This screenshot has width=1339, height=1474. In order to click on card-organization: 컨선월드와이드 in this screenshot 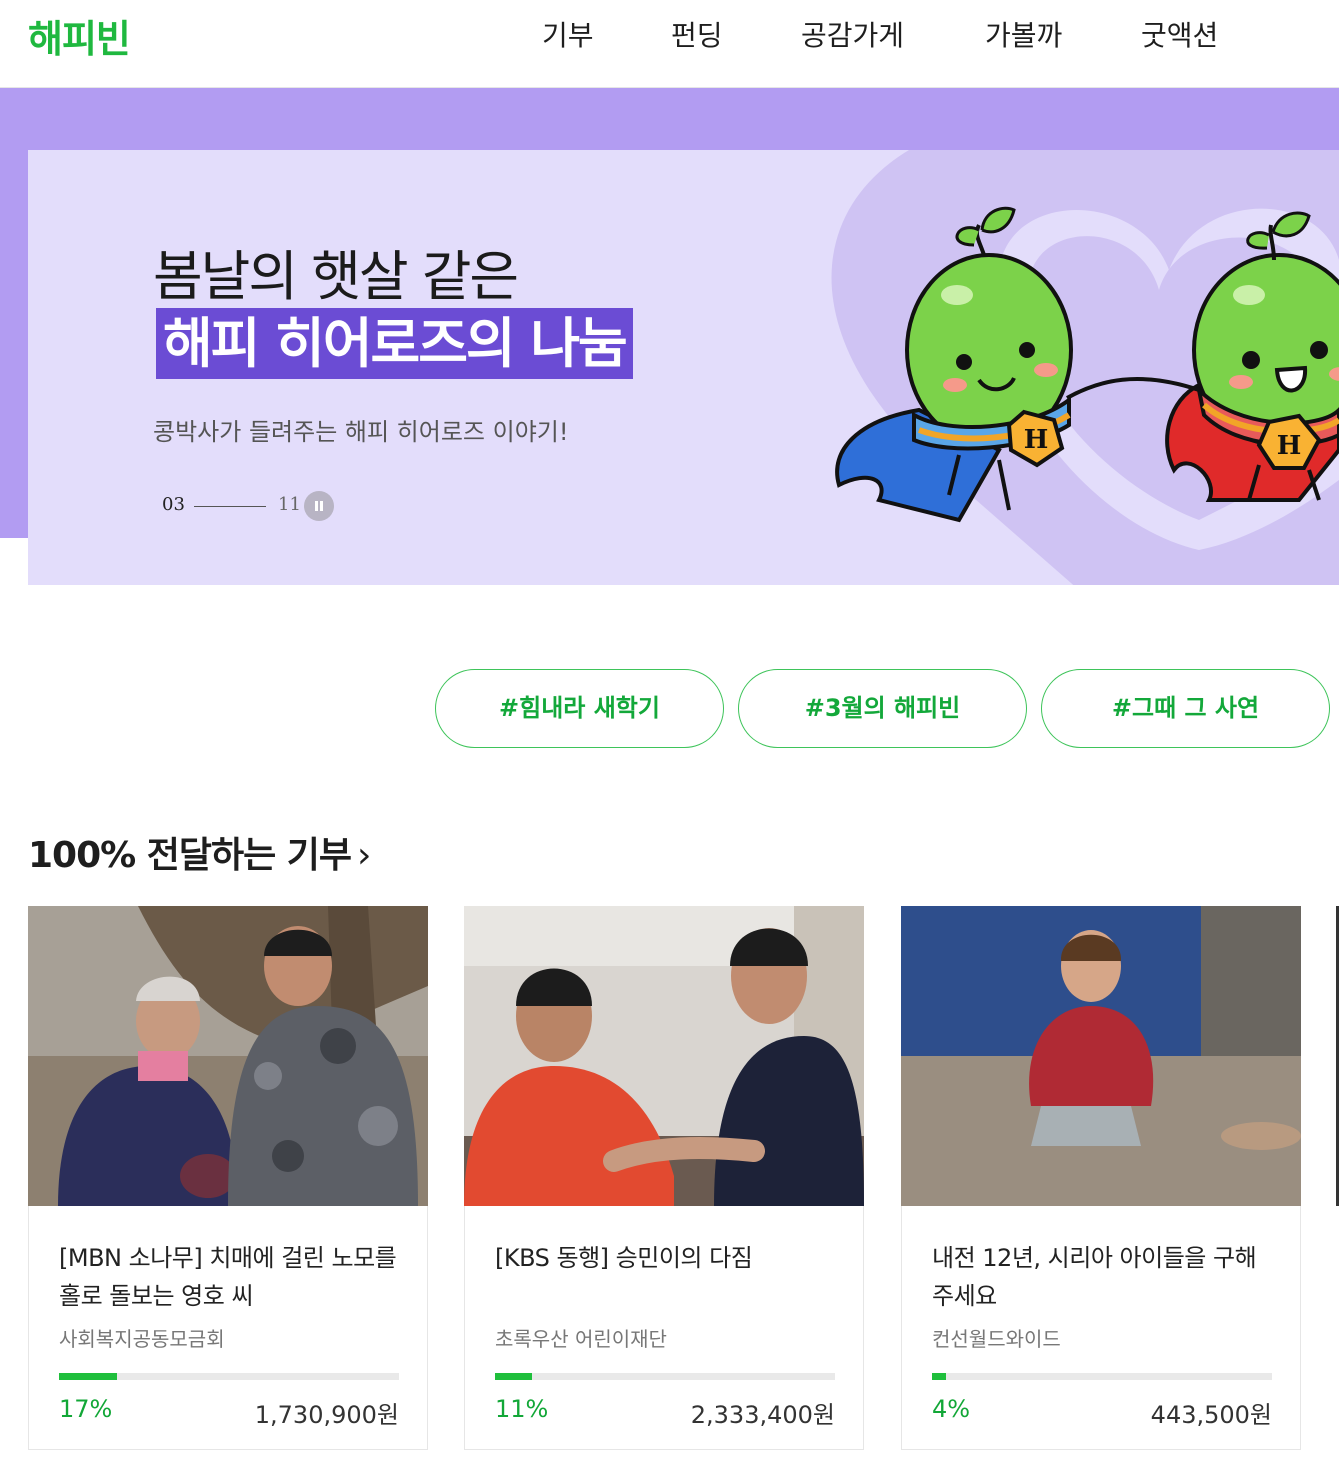, I will do `click(996, 1339)`.